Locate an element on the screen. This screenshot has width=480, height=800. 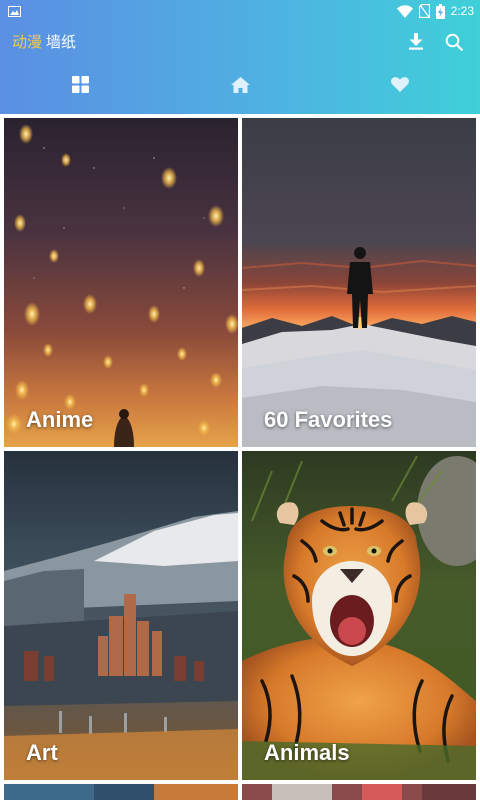
app-title-part1: 动漫 is located at coordinates (27, 42).